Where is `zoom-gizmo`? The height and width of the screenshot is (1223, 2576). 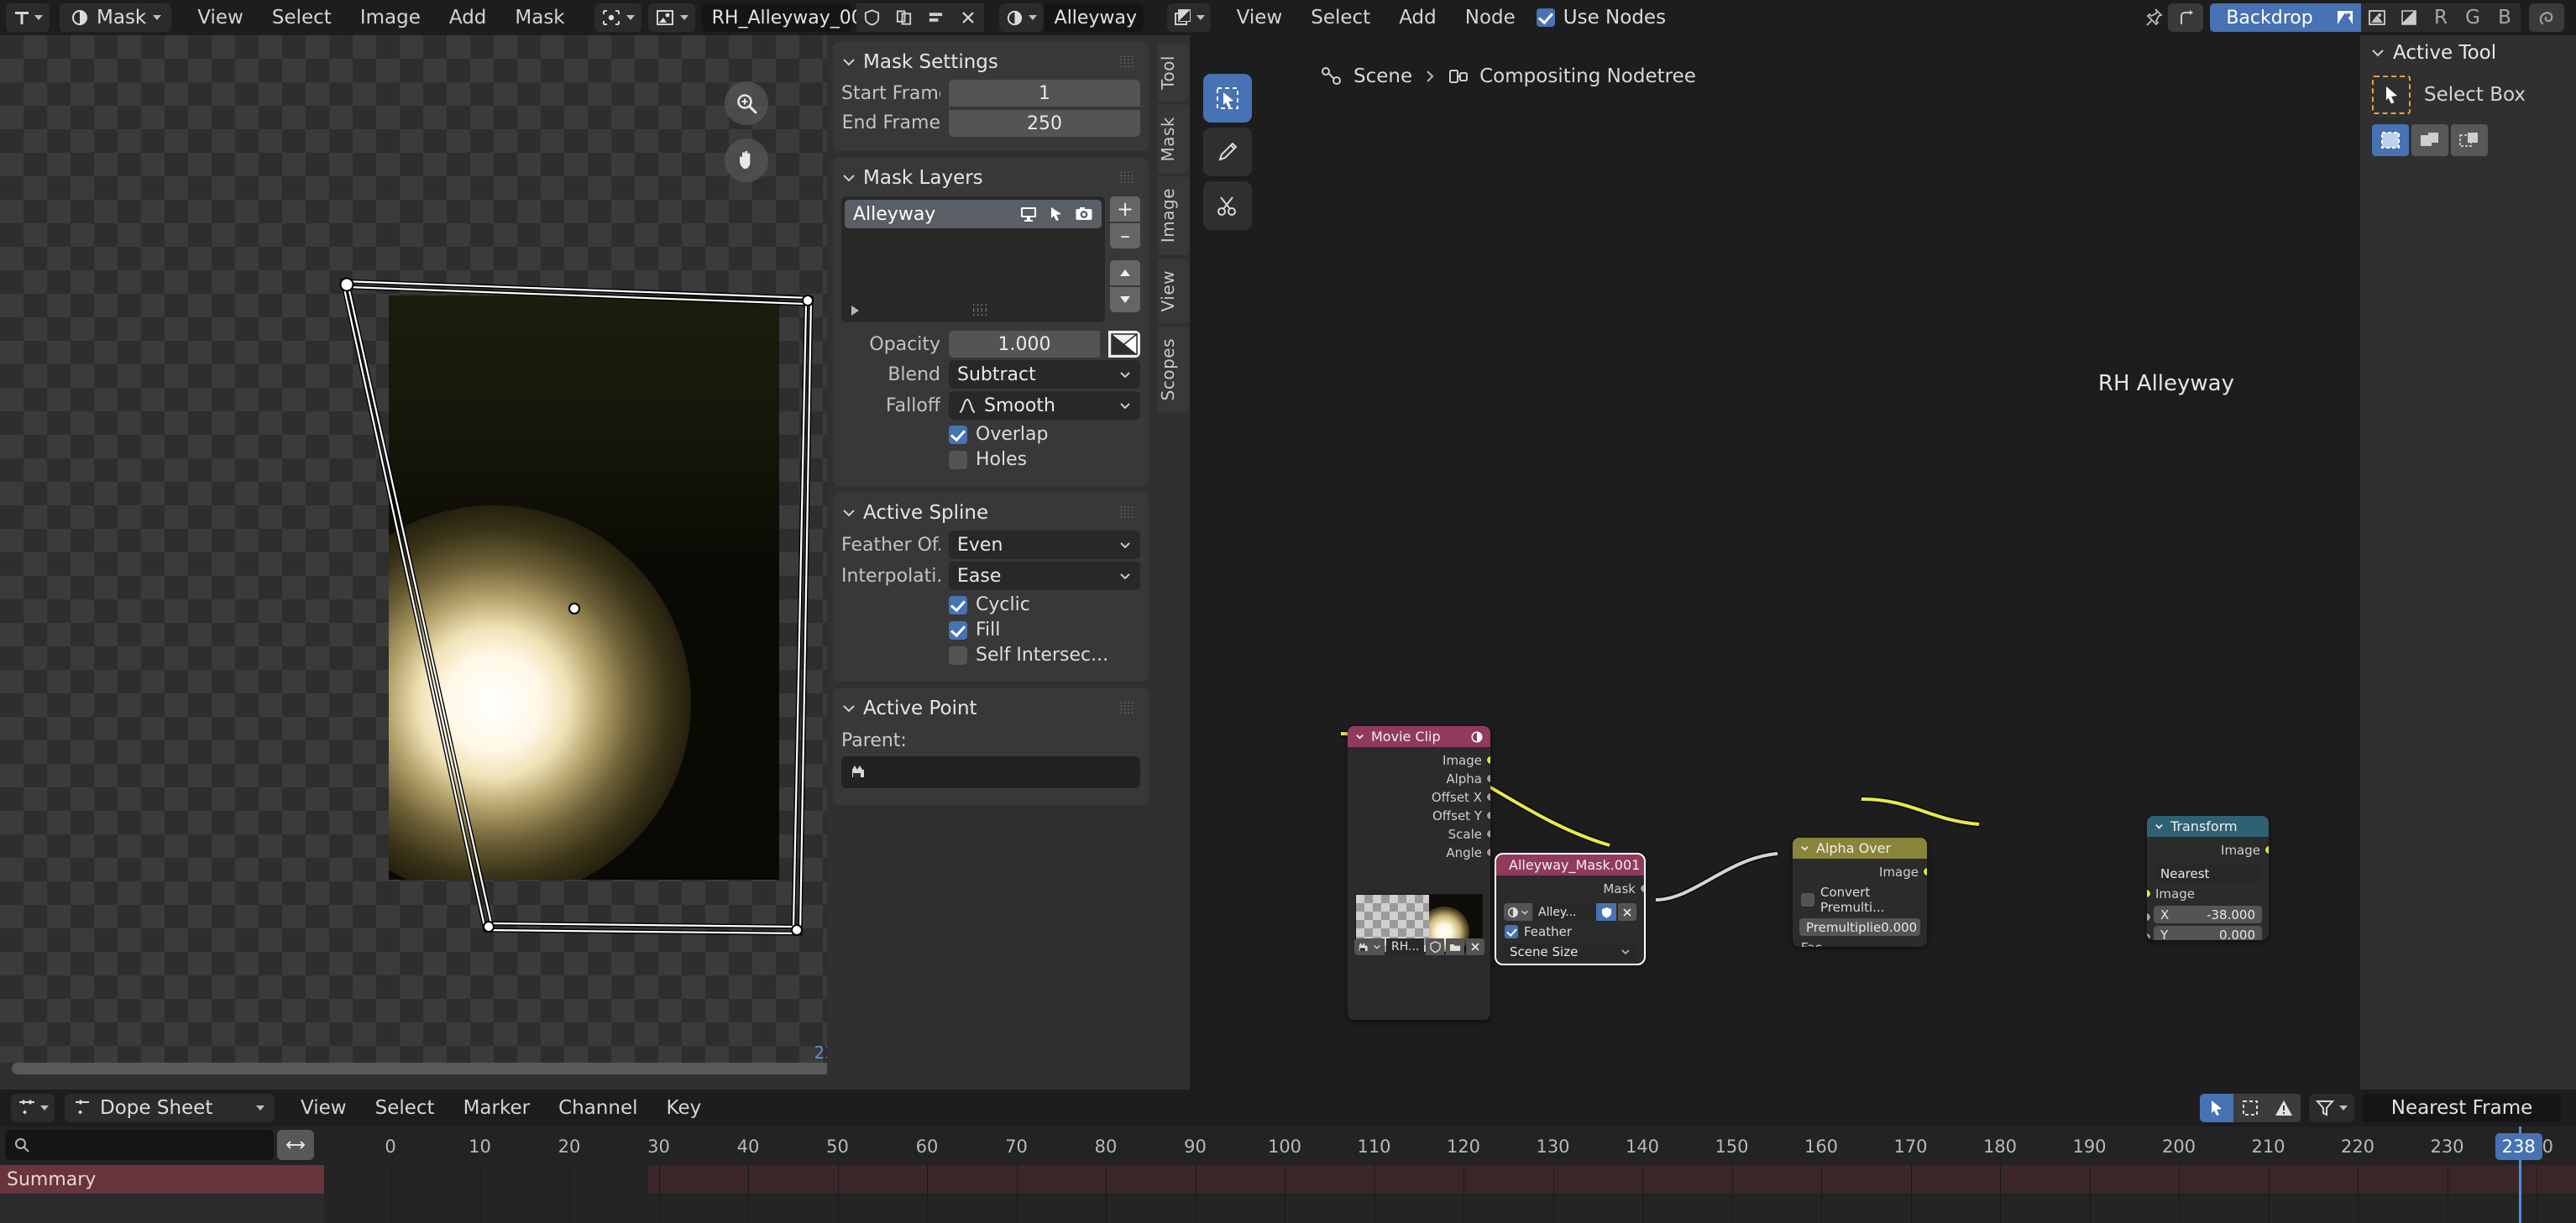
zoom-gizmo is located at coordinates (746, 103).